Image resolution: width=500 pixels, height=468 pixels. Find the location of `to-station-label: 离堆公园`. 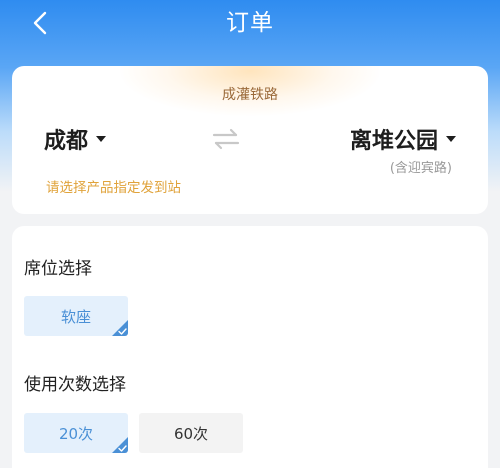

to-station-label: 离堆公园 is located at coordinates (393, 141).